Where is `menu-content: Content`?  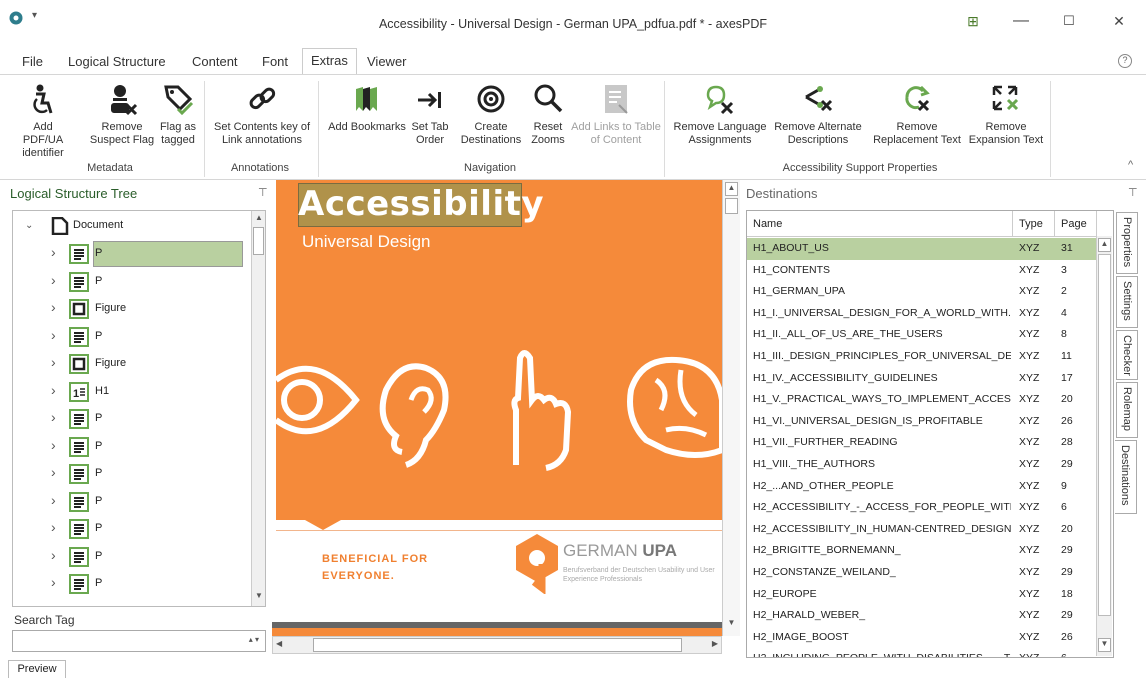
menu-content: Content is located at coordinates (215, 61).